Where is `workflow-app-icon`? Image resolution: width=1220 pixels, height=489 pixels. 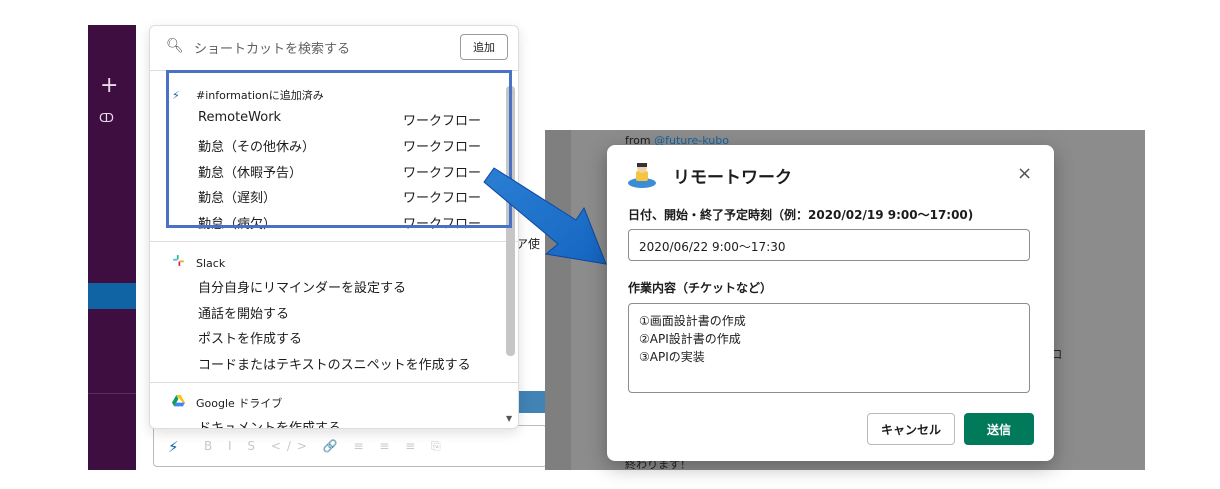 workflow-app-icon is located at coordinates (642, 175).